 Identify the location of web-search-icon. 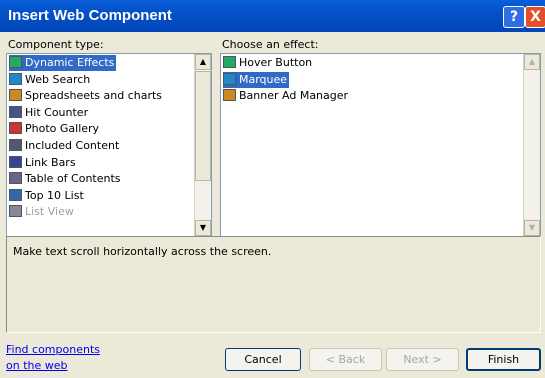
(15, 78).